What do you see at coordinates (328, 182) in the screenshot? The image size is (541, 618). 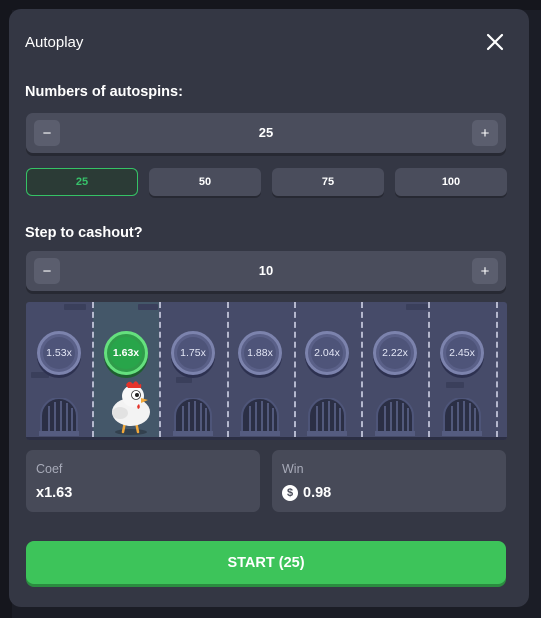 I see `preset-75-button: 75` at bounding box center [328, 182].